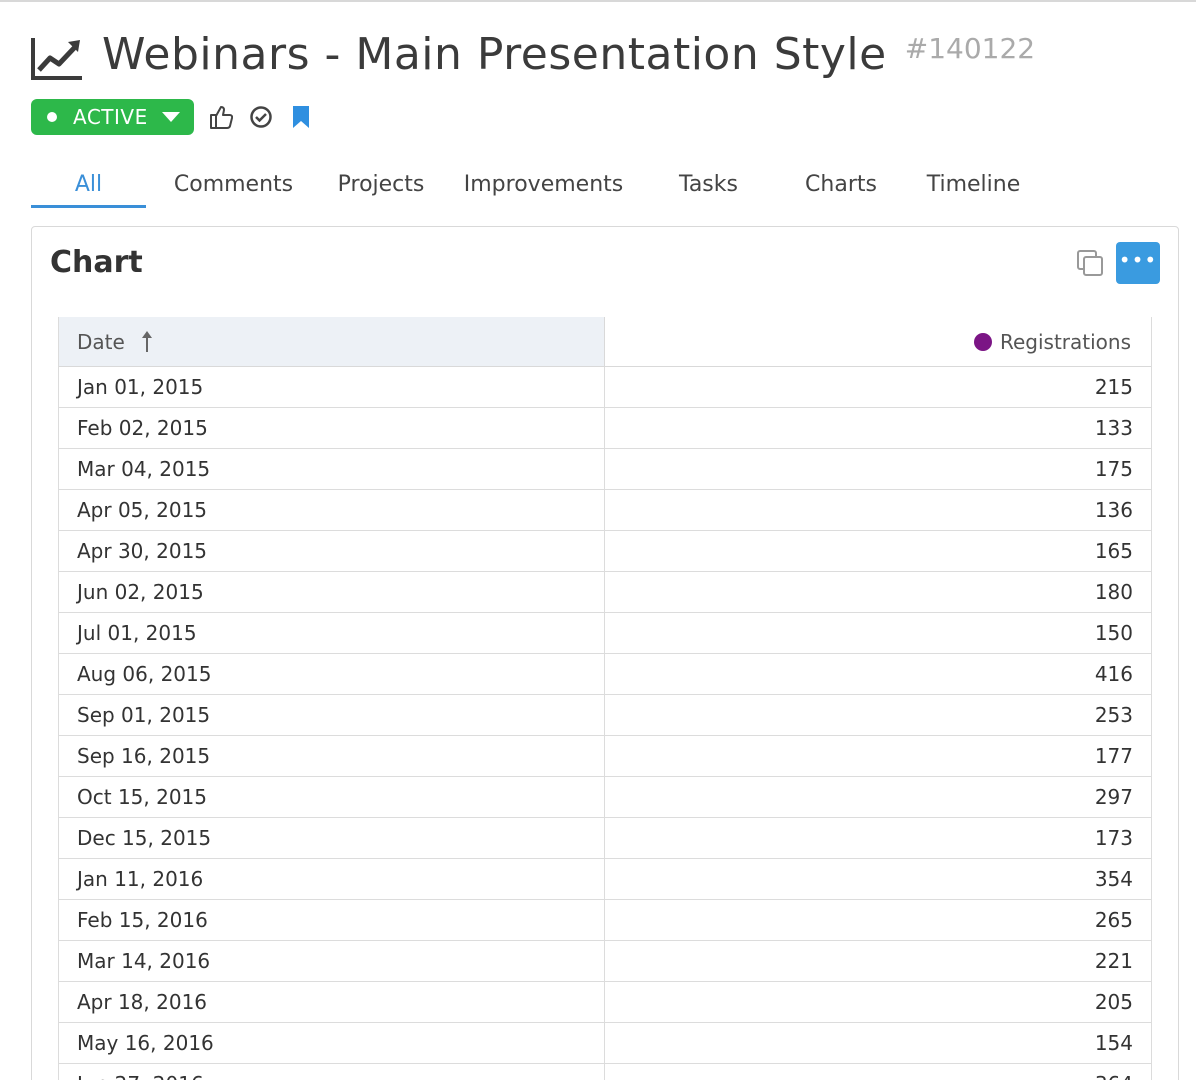 The width and height of the screenshot is (1196, 1080). What do you see at coordinates (878, 1072) in the screenshot?
I see `cell-registrations: 364` at bounding box center [878, 1072].